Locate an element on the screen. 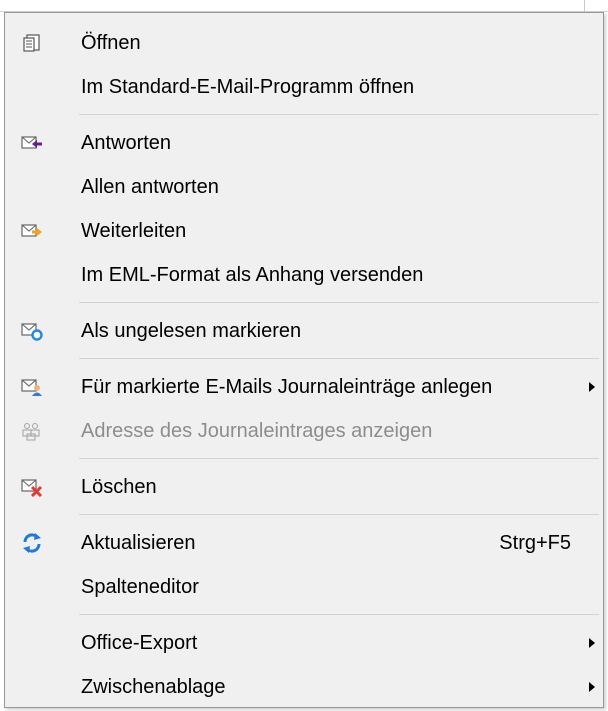  menu-item-office-export: Office-Export is located at coordinates (304, 643).